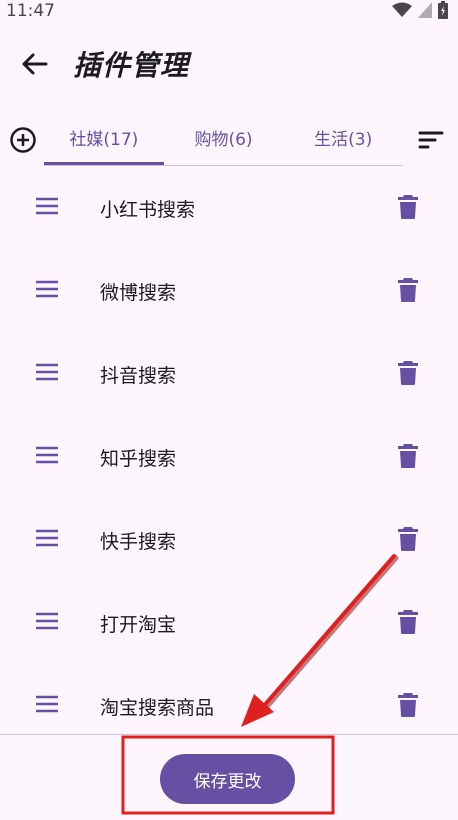 Image resolution: width=458 pixels, height=820 pixels. I want to click on plugin-label: 淘宝搜索商品, so click(157, 708).